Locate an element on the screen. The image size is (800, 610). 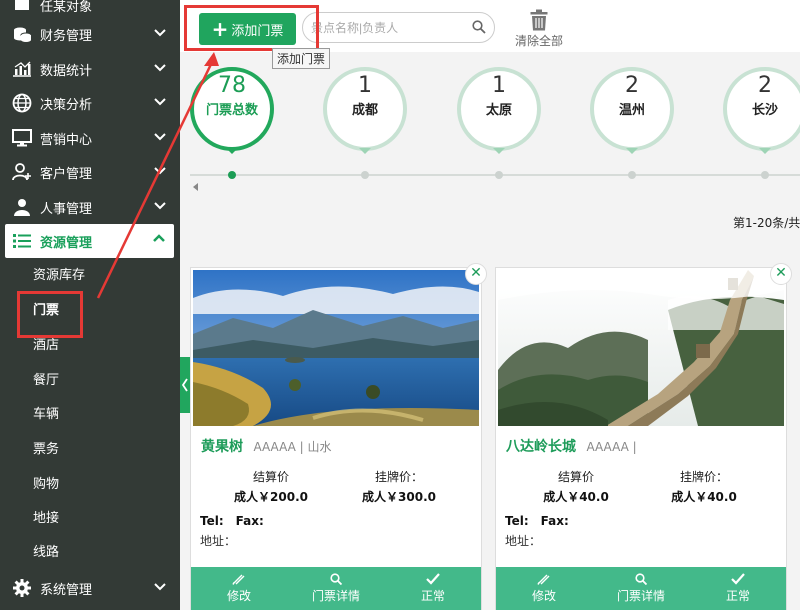
sidebar-item-label: 营销中心 is located at coordinates (66, 140).